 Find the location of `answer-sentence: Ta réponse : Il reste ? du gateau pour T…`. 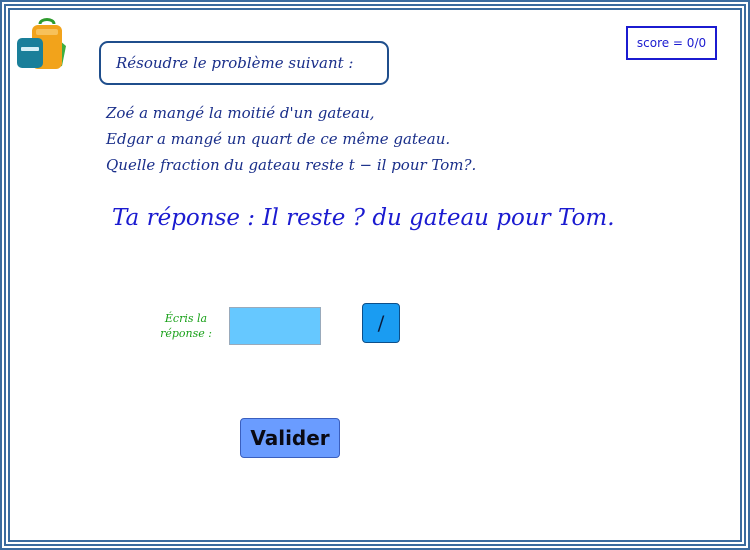

answer-sentence: Ta réponse : Il reste ? du gateau pour T… is located at coordinates (363, 218).